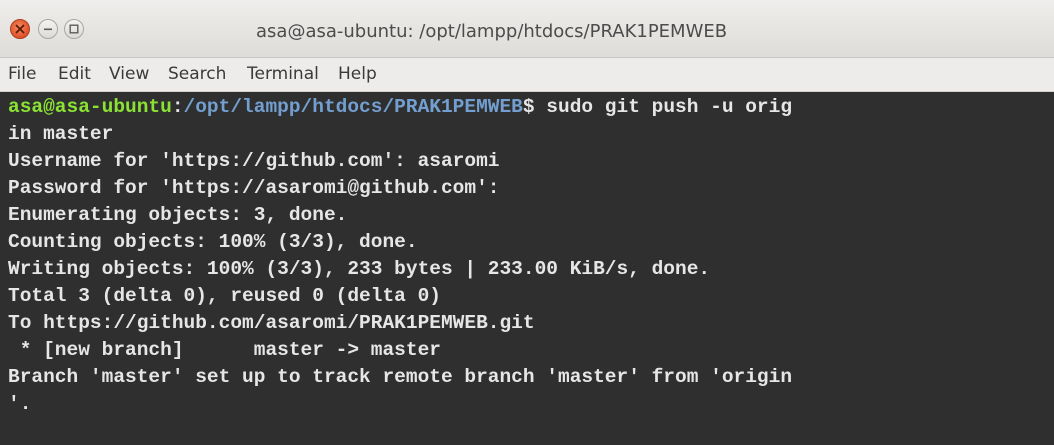  I want to click on menu-bar: File Edit View Search Terminal Help, so click(527, 75).